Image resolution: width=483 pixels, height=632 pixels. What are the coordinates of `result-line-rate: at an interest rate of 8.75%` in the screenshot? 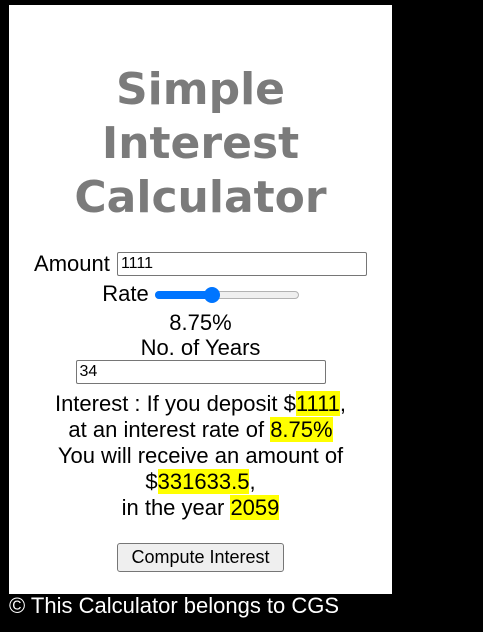 It's located at (200, 430).